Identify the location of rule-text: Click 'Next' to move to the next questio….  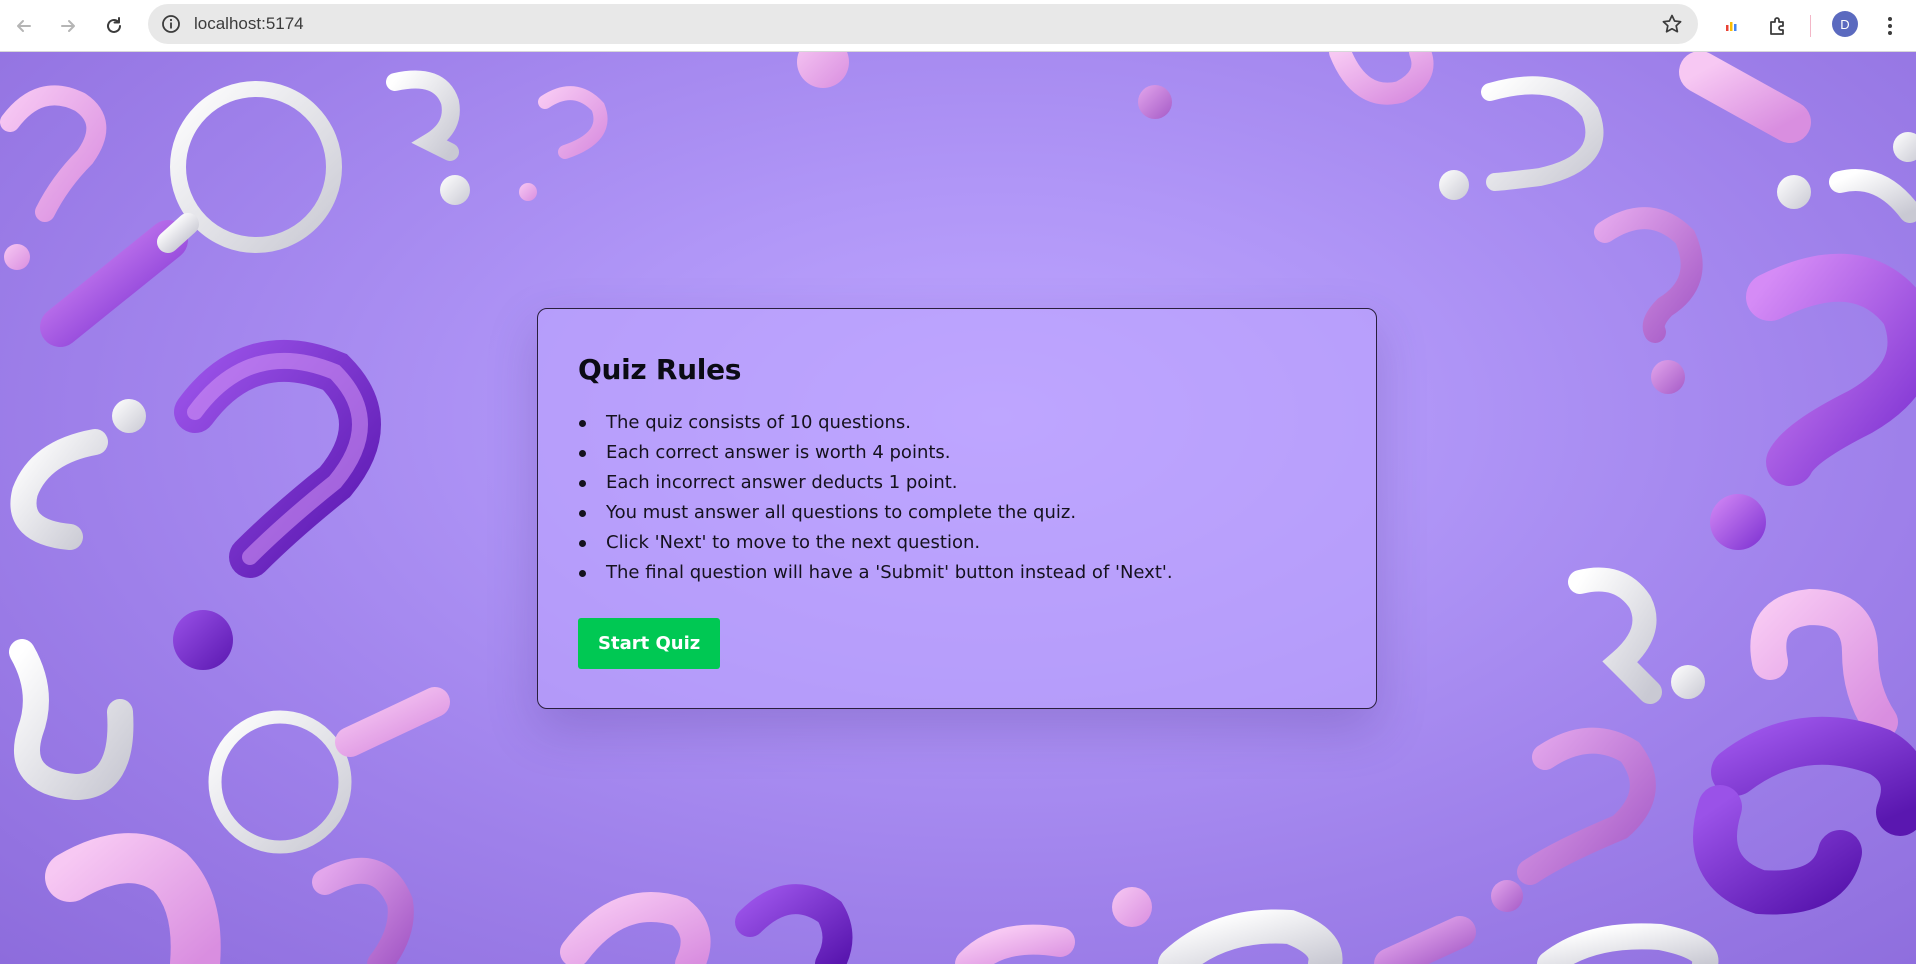
(793, 542).